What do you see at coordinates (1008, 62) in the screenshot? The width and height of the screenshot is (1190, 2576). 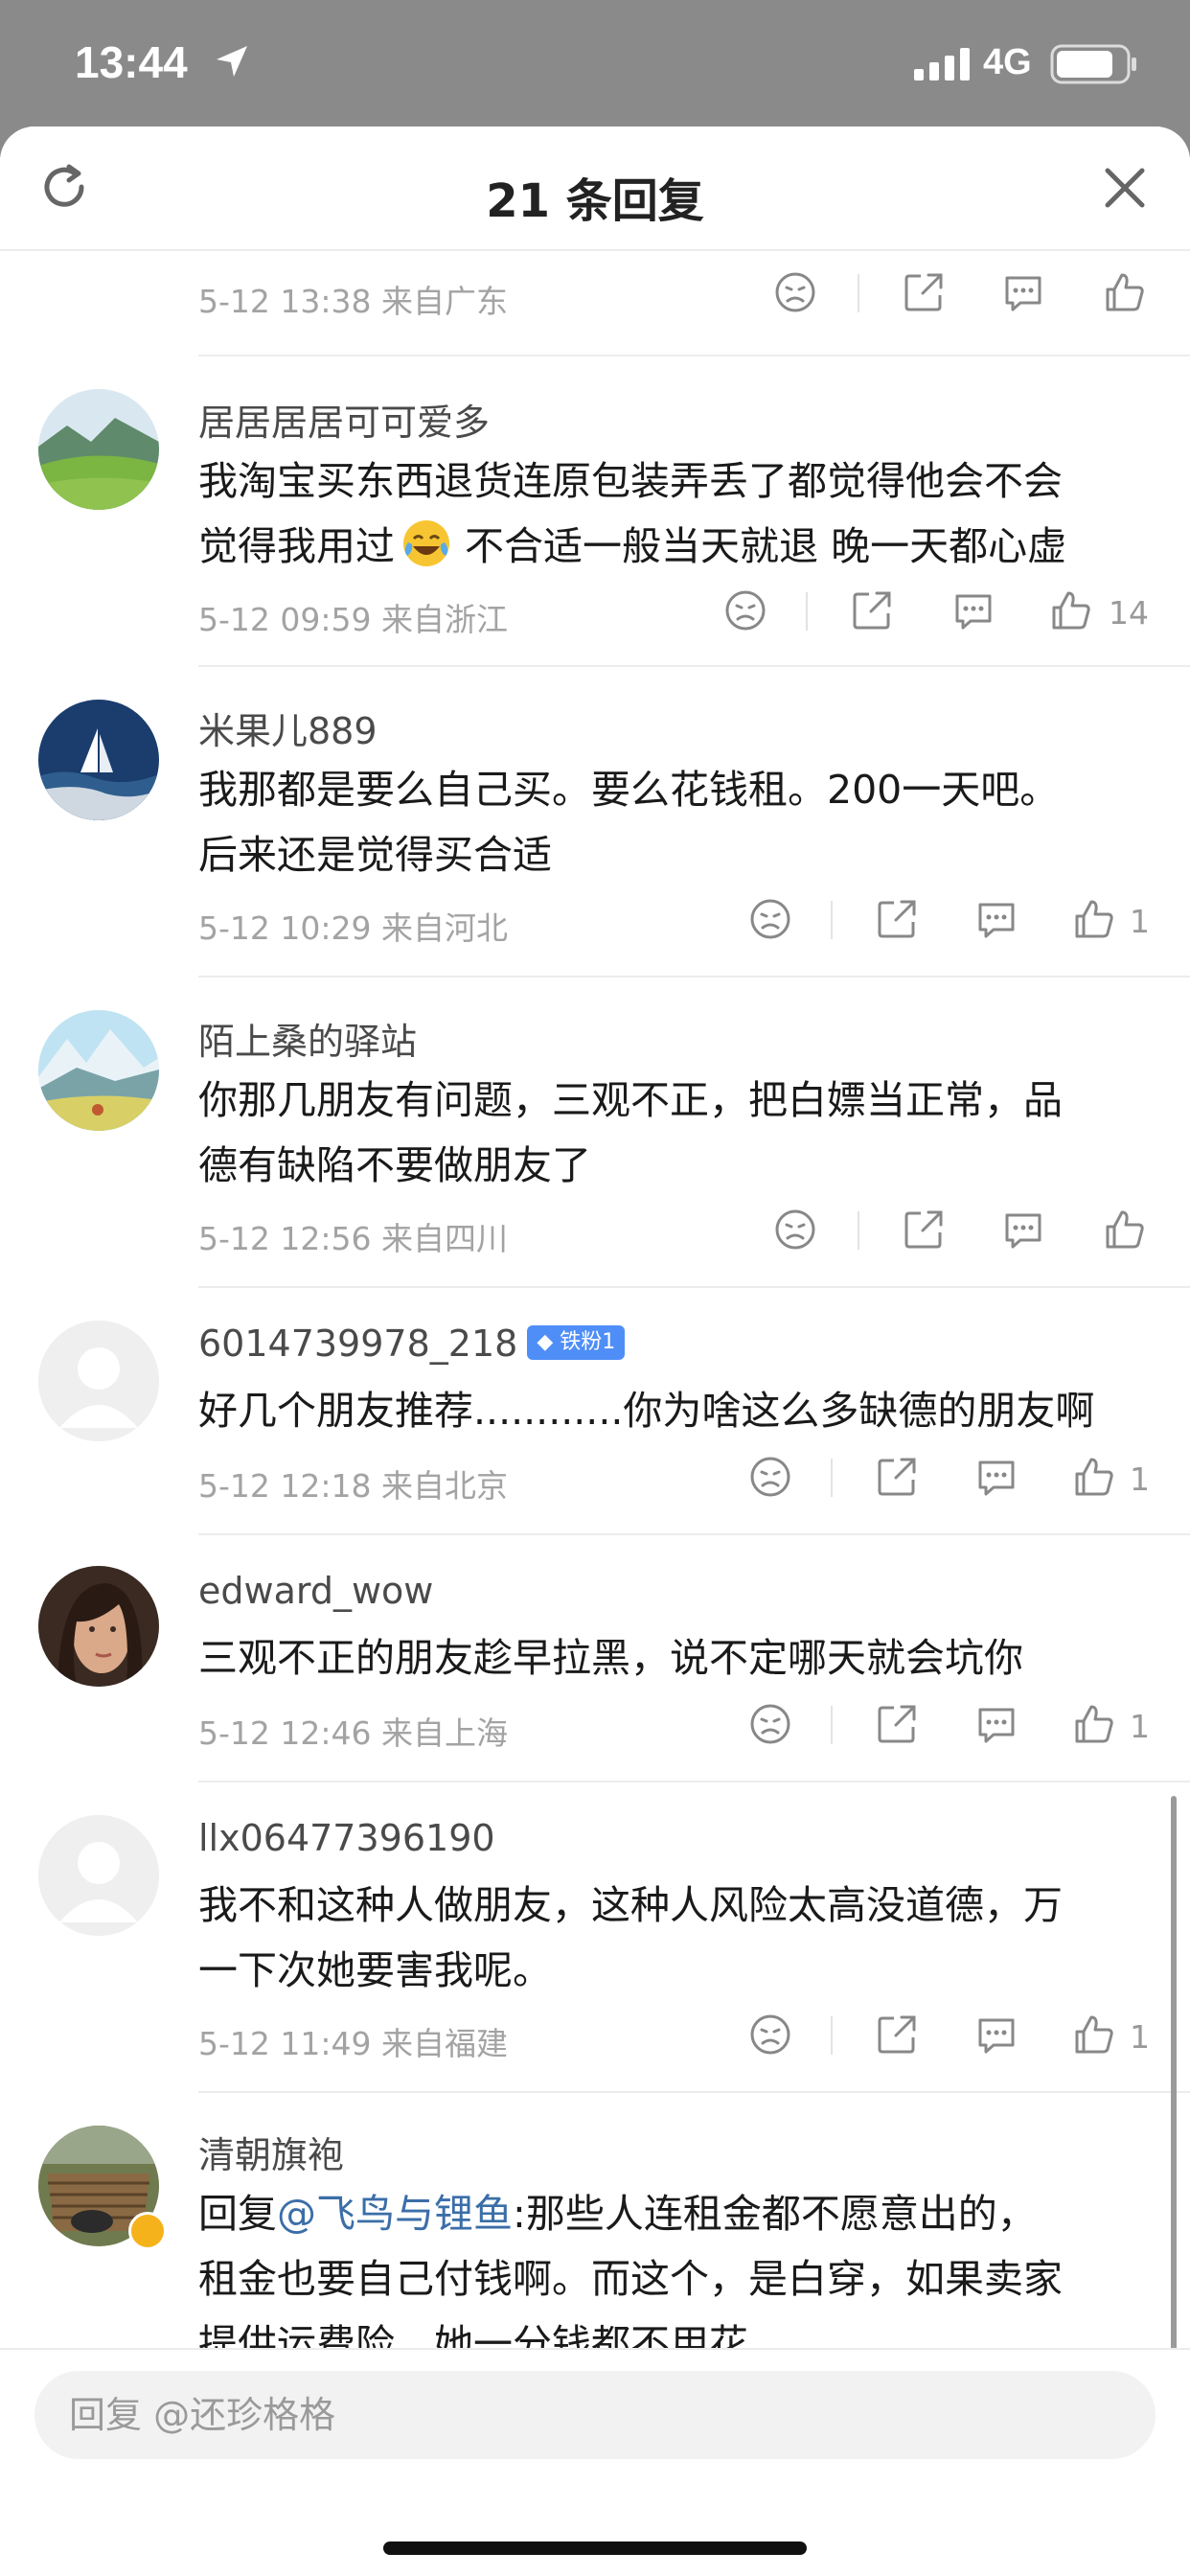 I see `network-type: 4G` at bounding box center [1008, 62].